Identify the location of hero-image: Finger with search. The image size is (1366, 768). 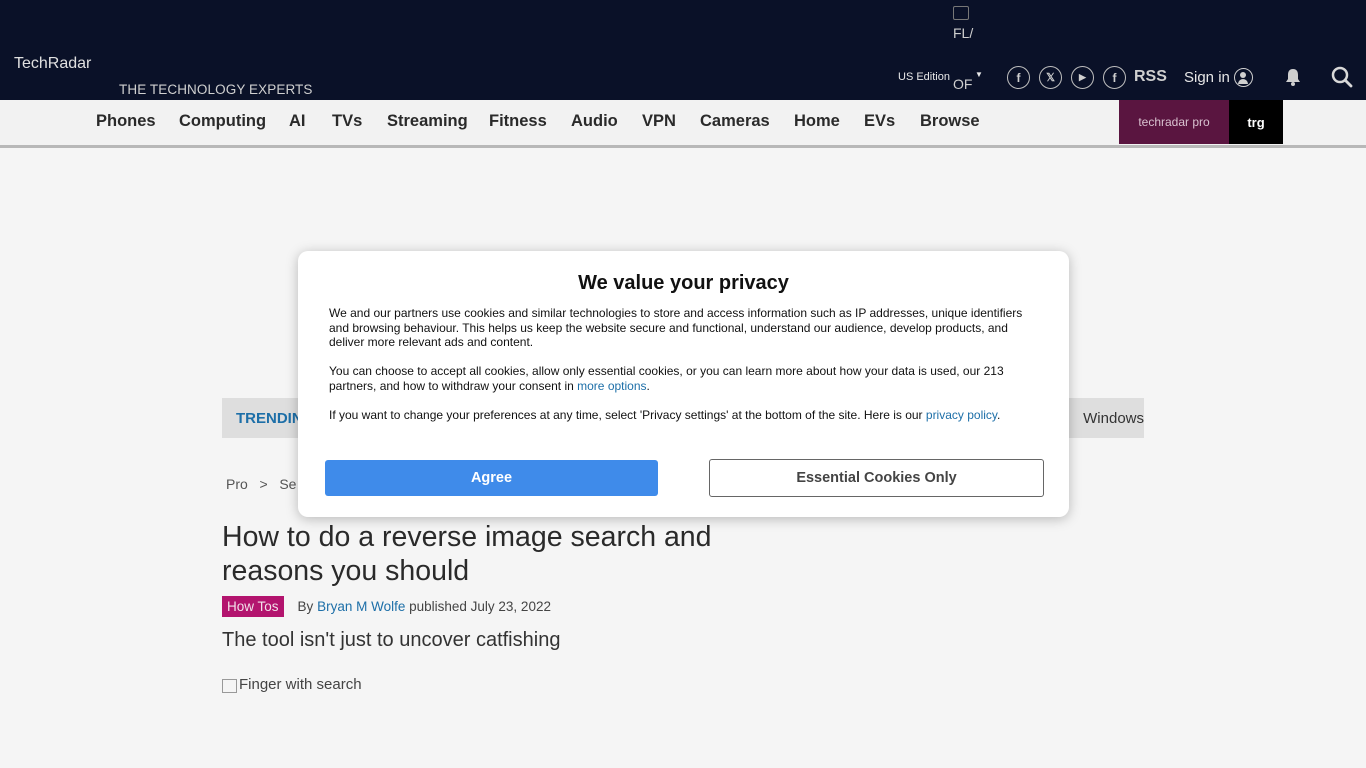
(292, 684).